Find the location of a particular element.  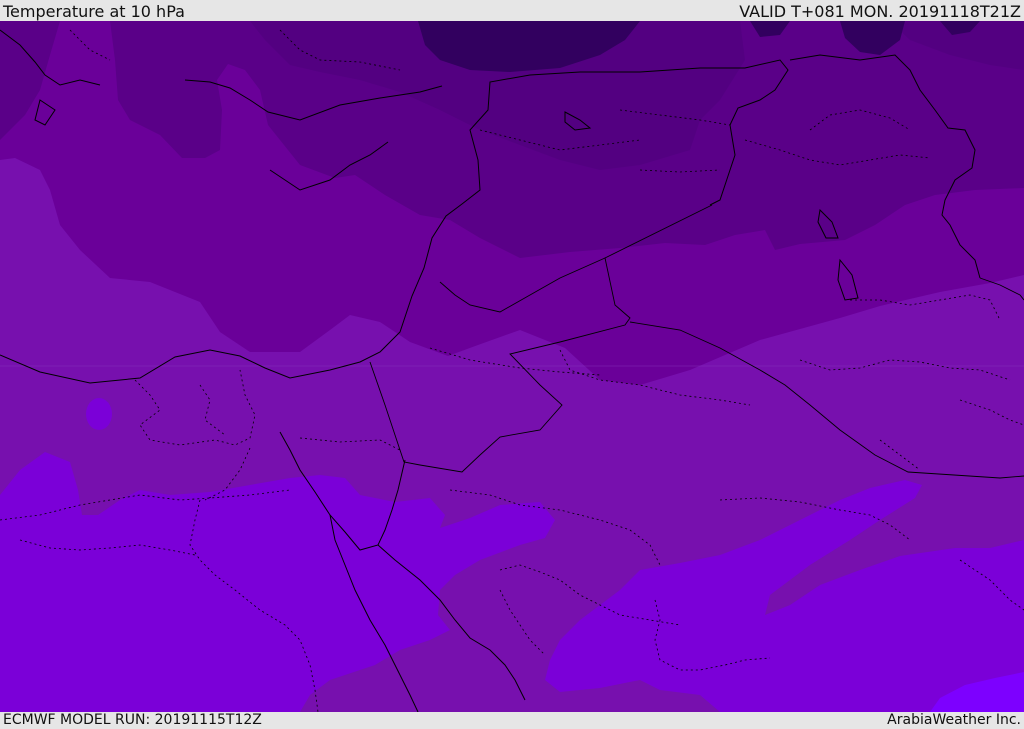

map-title: Temperature at 10 hPa is located at coordinates (94, 11).